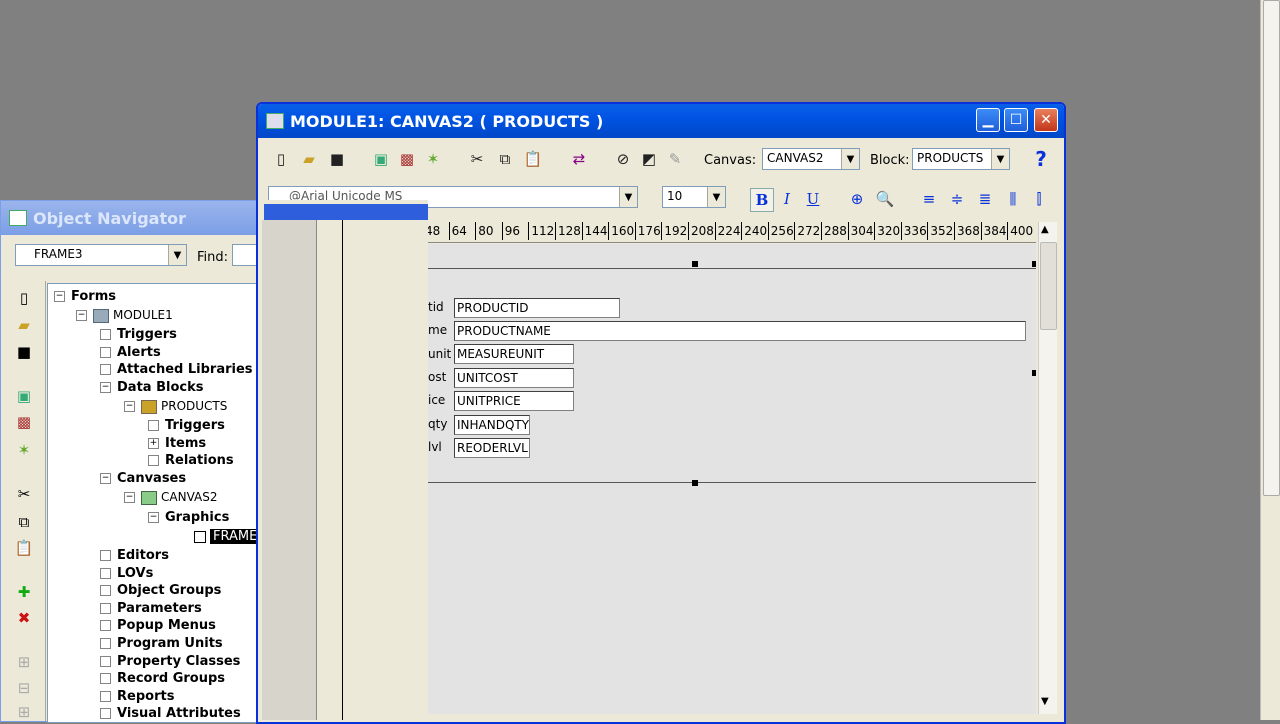 This screenshot has width=1280, height=724. I want to click on field-productname: PRODUCTNAME, so click(740, 331).